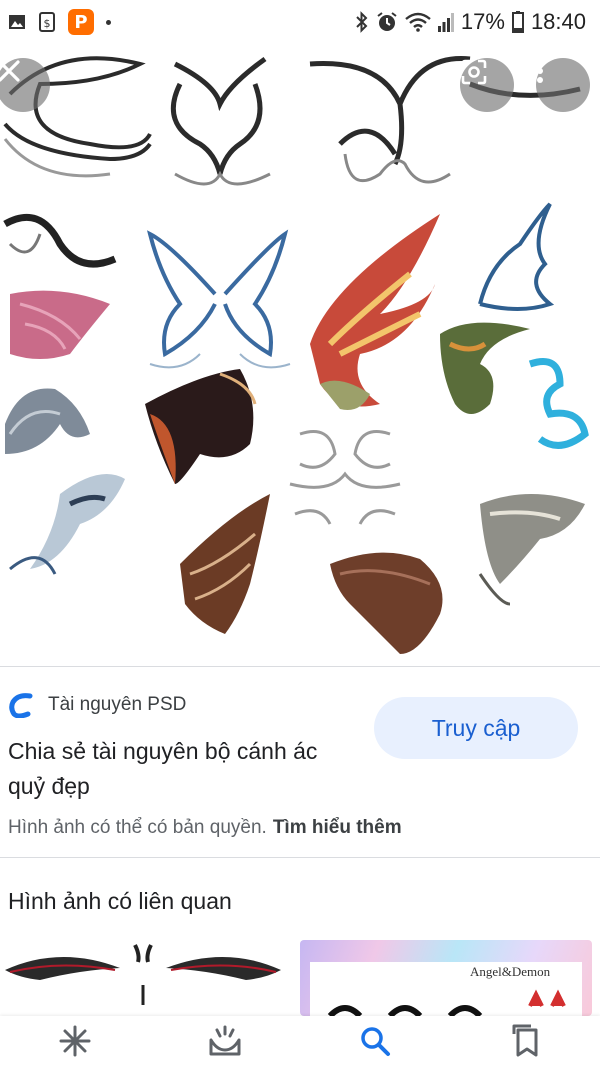 This screenshot has width=600, height=1066. I want to click on source-row: Tài nguyên PSD, so click(97, 705).